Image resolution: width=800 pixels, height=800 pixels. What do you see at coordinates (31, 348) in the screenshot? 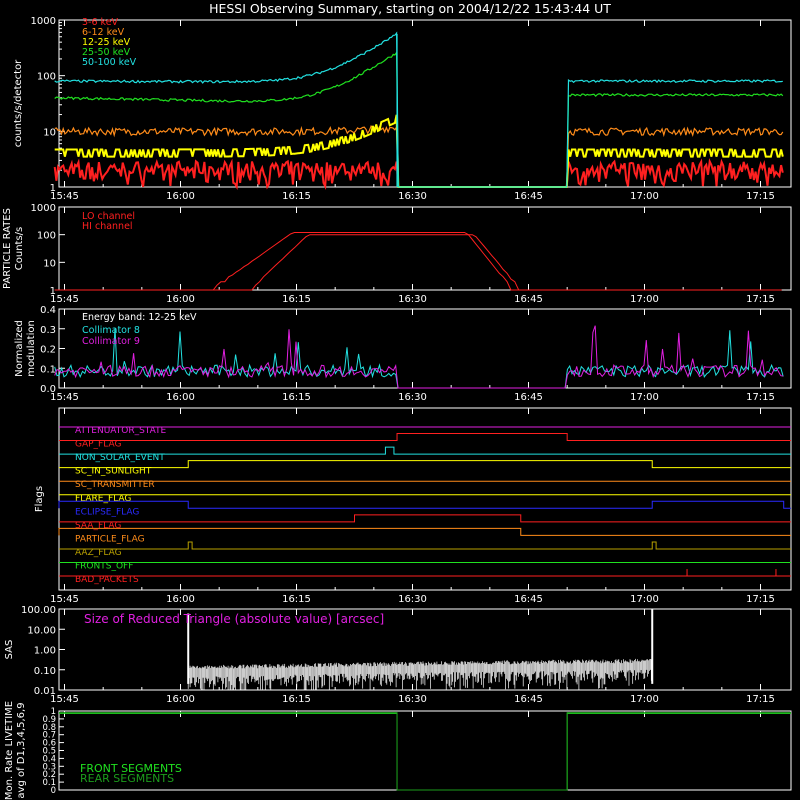
I see `y-axis-label-2: modulation` at bounding box center [31, 348].